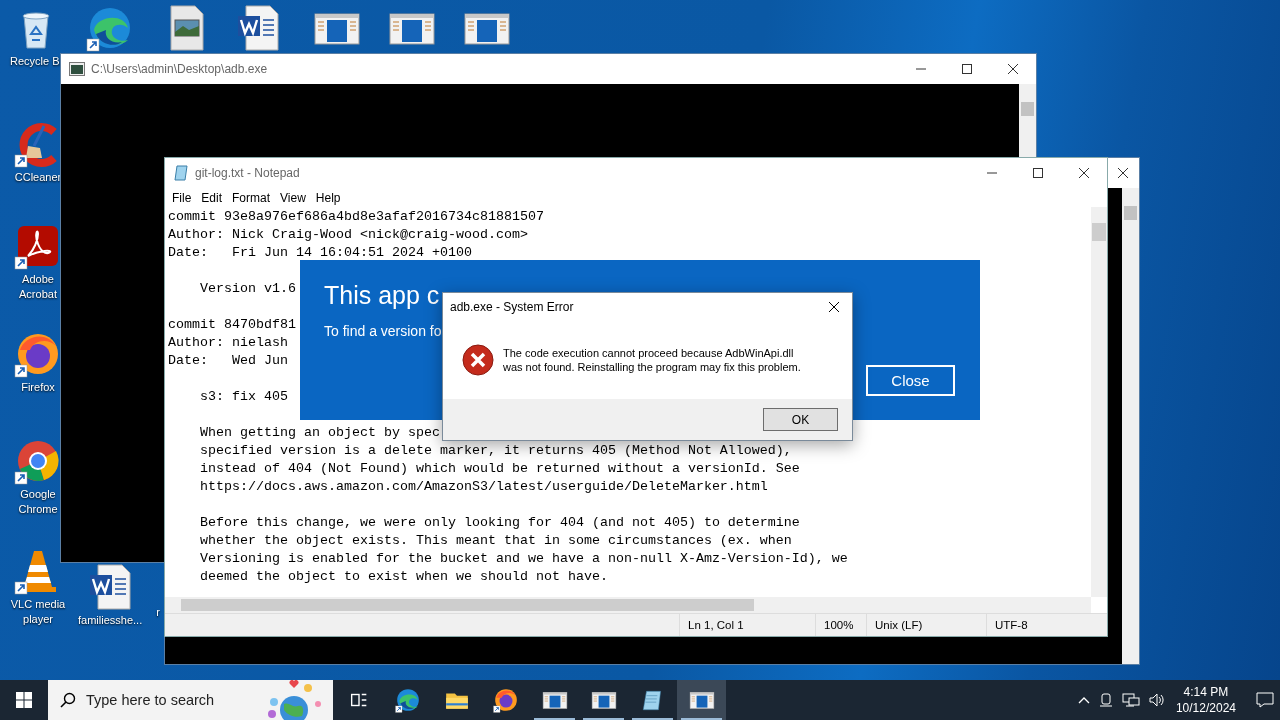  Describe the element at coordinates (523, 550) in the screenshot. I see `text-paragraph: Before this change, we were only looking for 404 (and not 405) to determine whether the object exists. This meant that in some circumstances (ex. when Versioning is enabled for the bucket and we have a non-null X-Amz-Version-Id), we deemed the object to exist when we should not have.` at that location.